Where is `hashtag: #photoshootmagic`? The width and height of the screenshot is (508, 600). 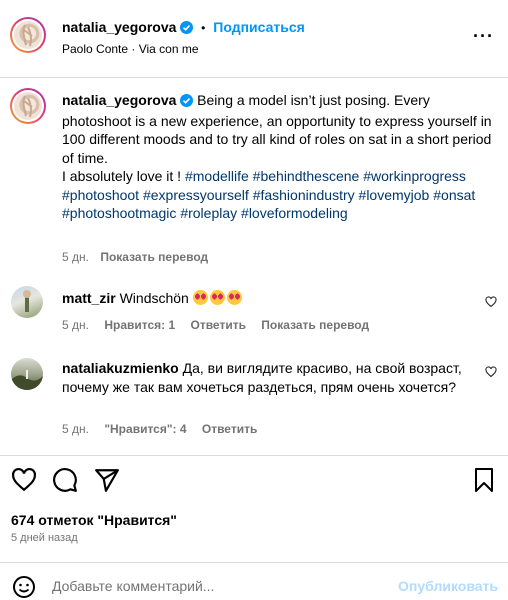 hashtag: #photoshootmagic is located at coordinates (119, 213).